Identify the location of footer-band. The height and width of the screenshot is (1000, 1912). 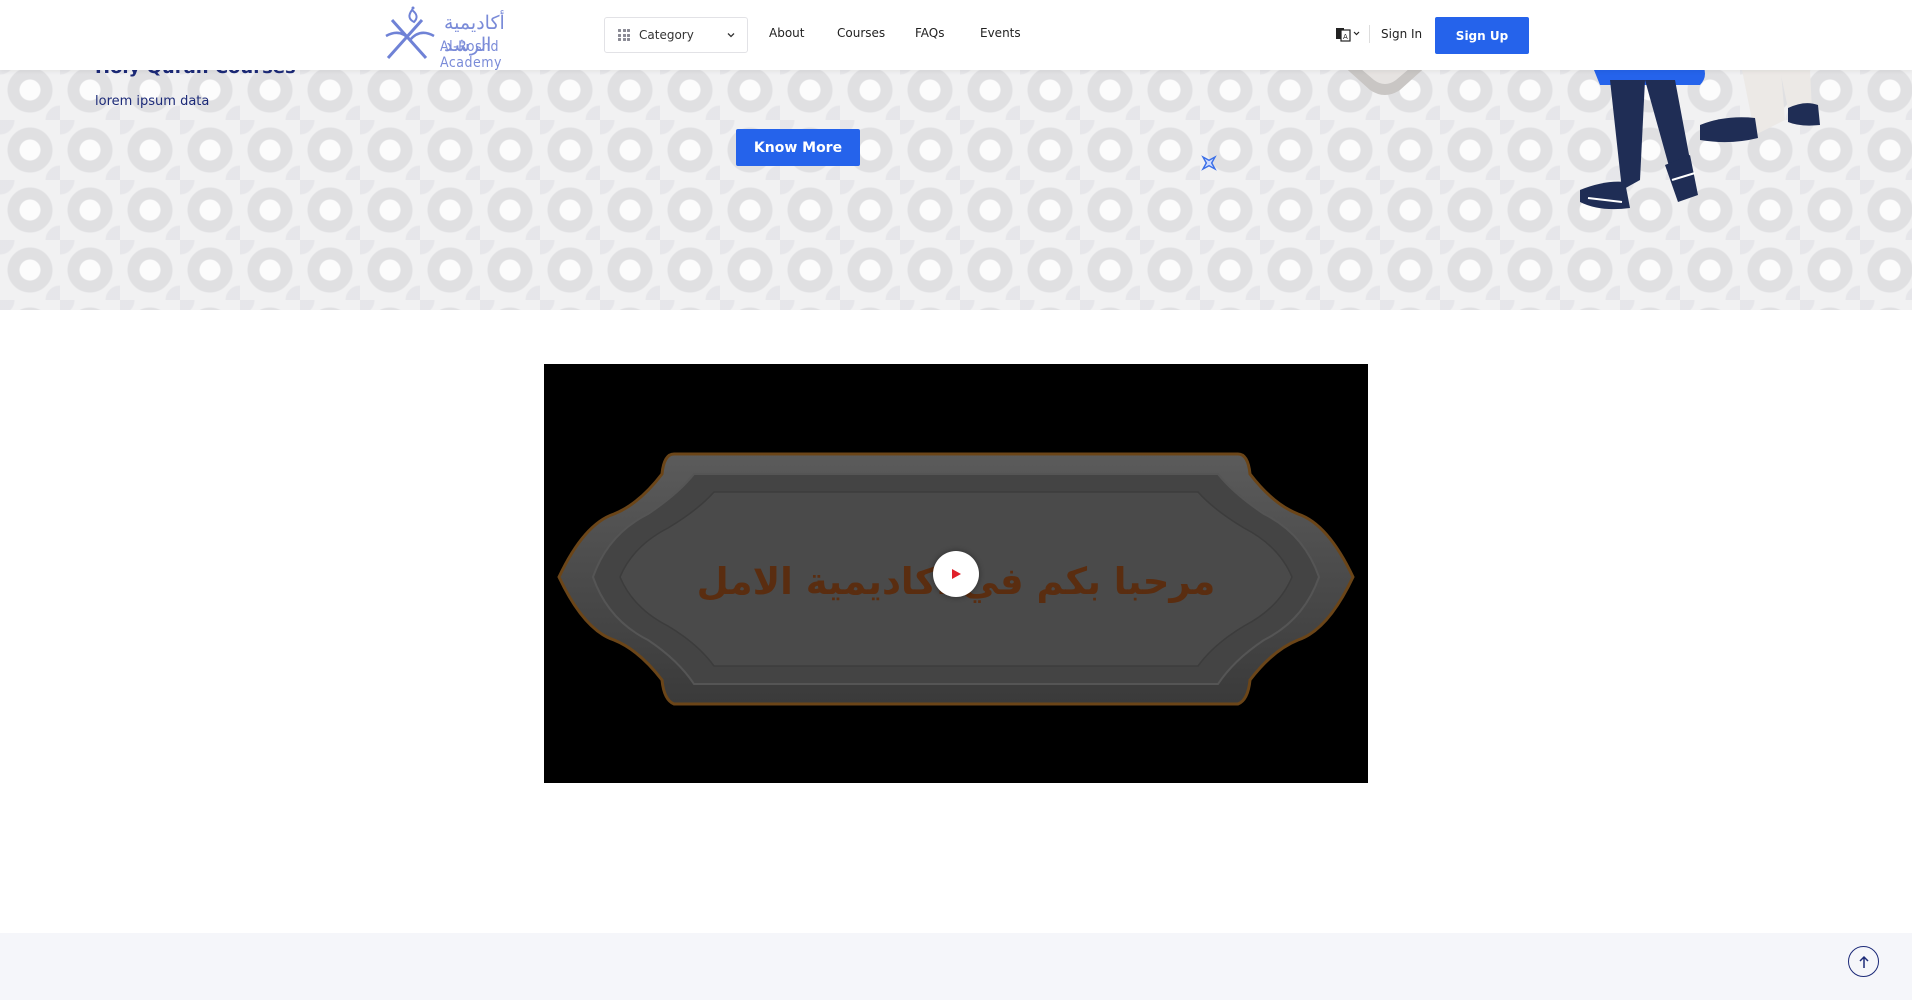
(956, 966).